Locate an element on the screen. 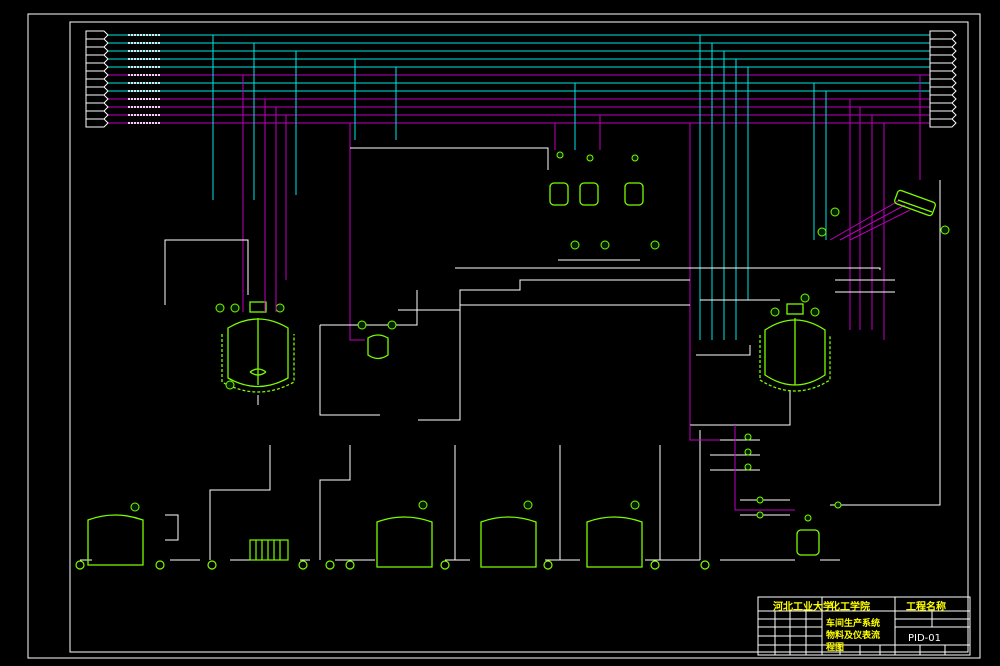 This screenshot has height=666, width=1000. line-number-labels is located at coordinates (144, 79).